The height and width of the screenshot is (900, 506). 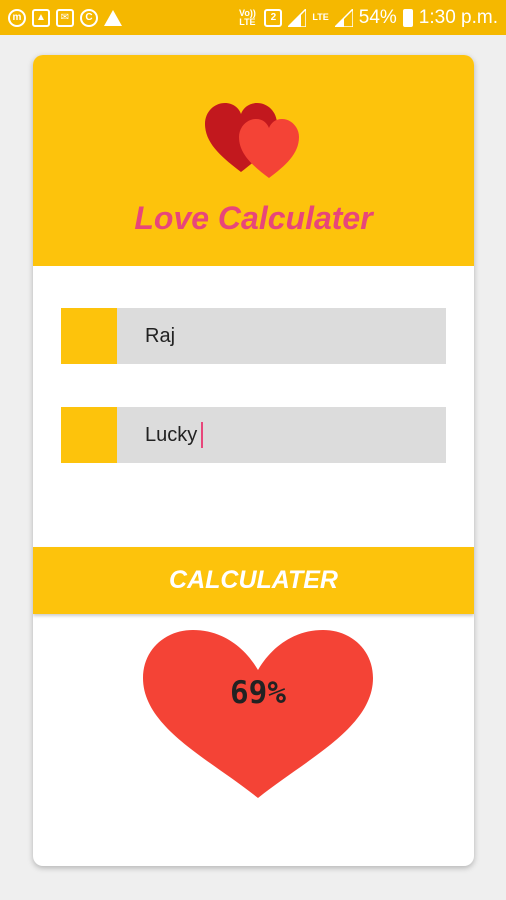 What do you see at coordinates (273, 17) in the screenshot?
I see `sim-icon: 2` at bounding box center [273, 17].